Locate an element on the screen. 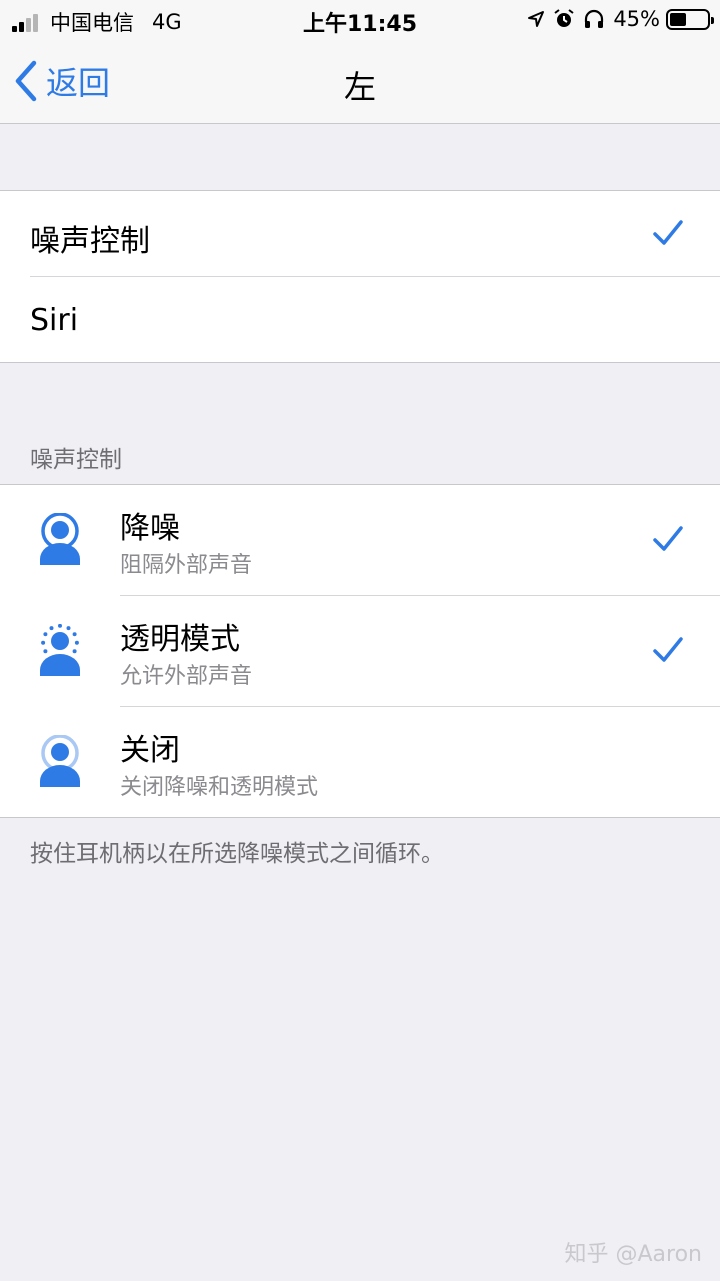 The height and width of the screenshot is (1281, 720). mode-subtitle: 阻隔外部声音 is located at coordinates (186, 565).